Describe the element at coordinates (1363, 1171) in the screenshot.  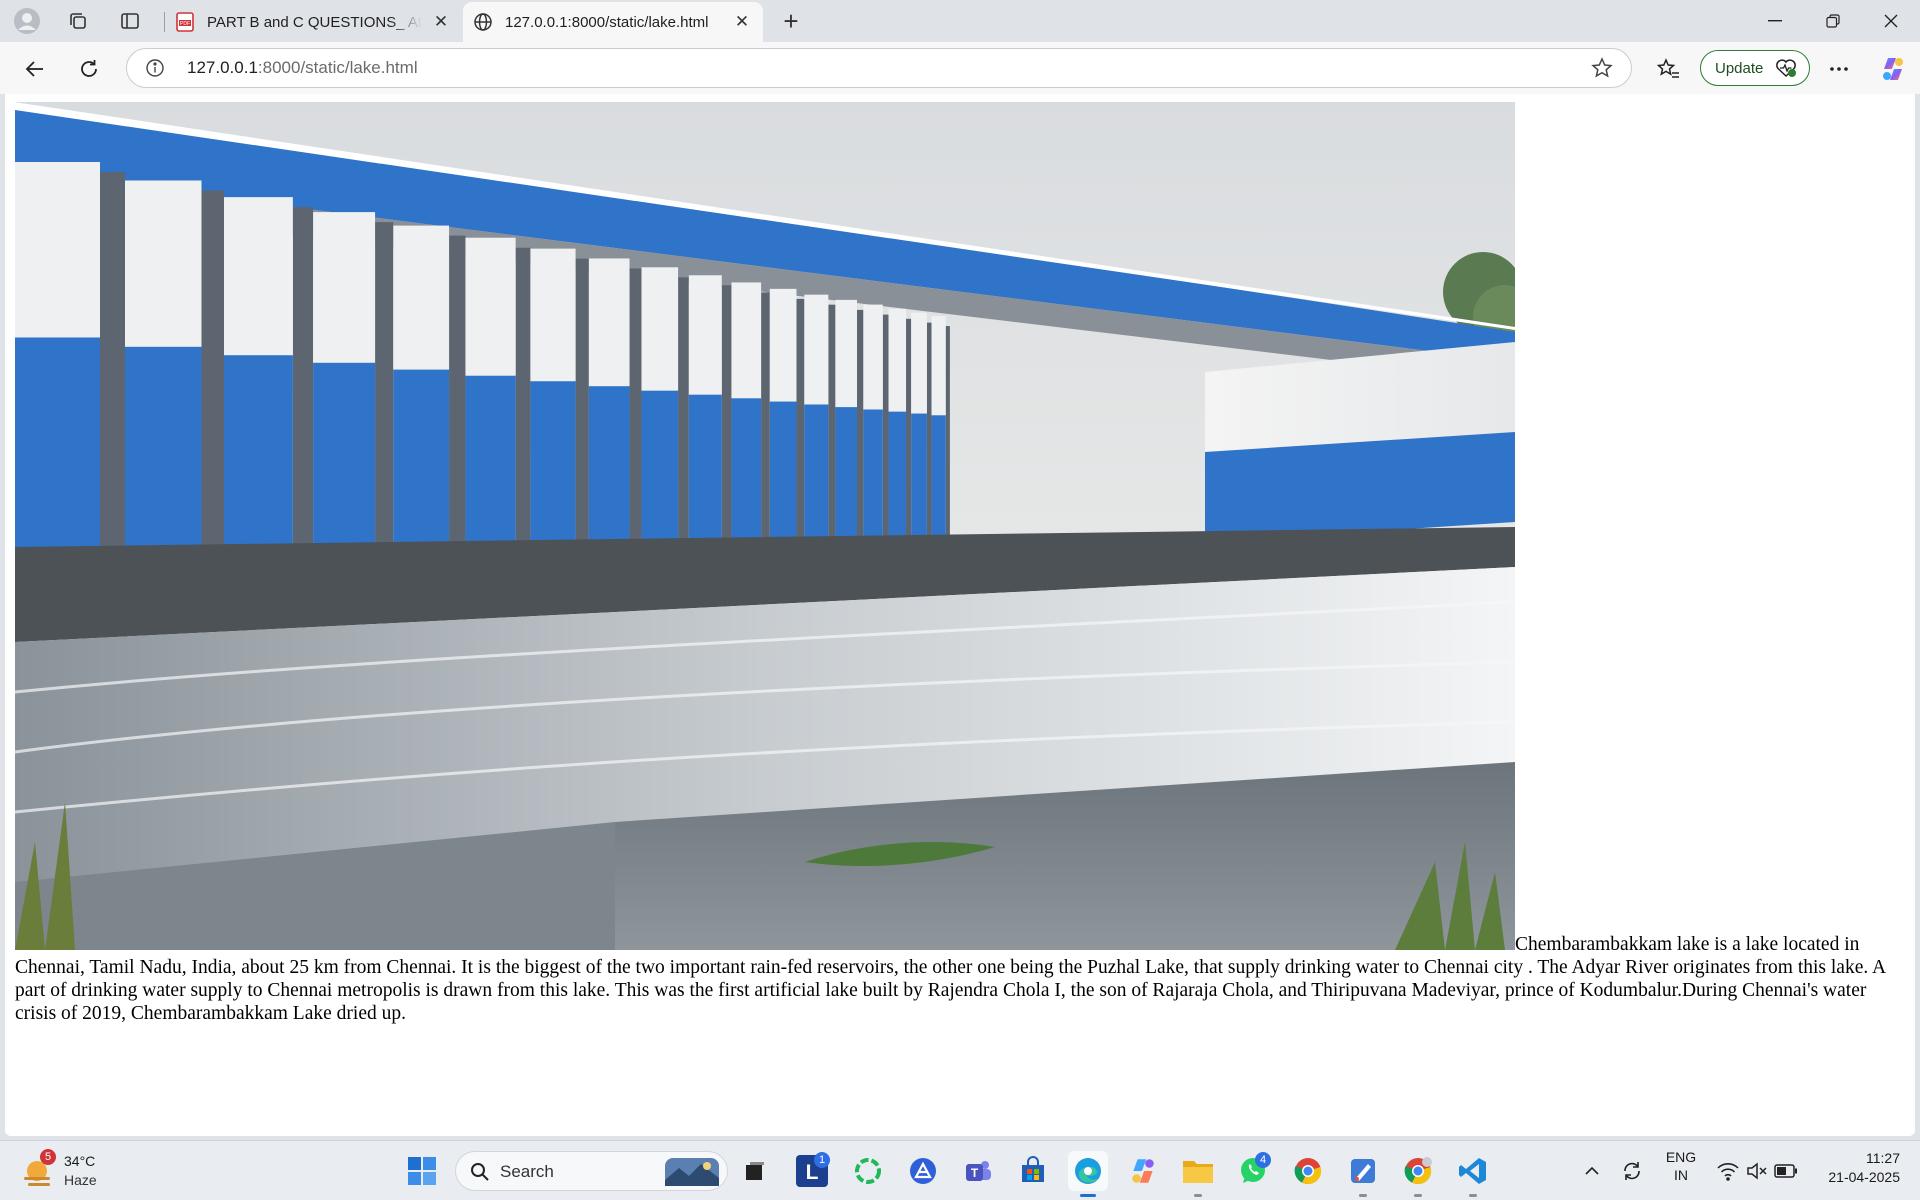
I see `paint-icon` at that location.